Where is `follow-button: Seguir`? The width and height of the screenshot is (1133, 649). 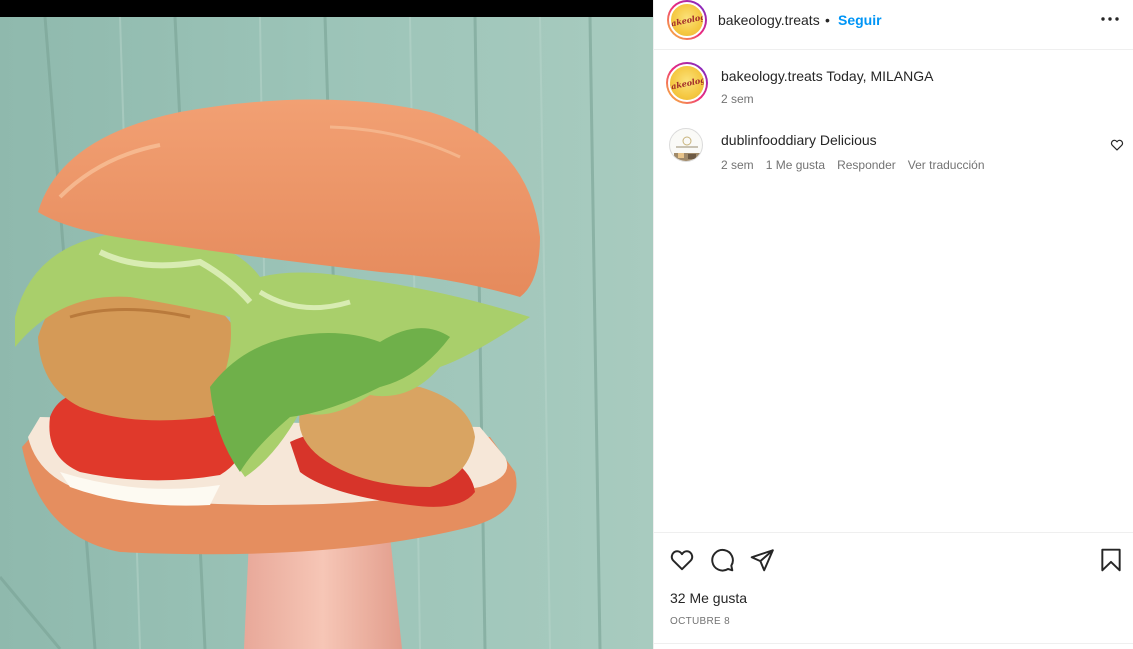
follow-button: Seguir is located at coordinates (860, 20).